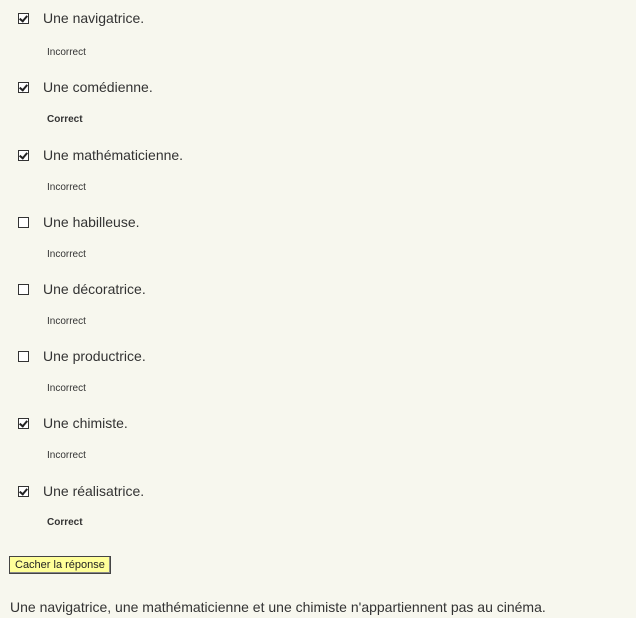  What do you see at coordinates (60, 565) in the screenshot?
I see `hide-answer-button: Cacher la réponse` at bounding box center [60, 565].